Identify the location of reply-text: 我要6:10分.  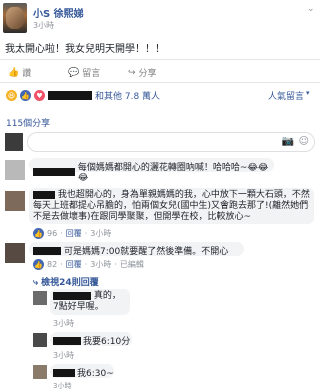
(107, 342).